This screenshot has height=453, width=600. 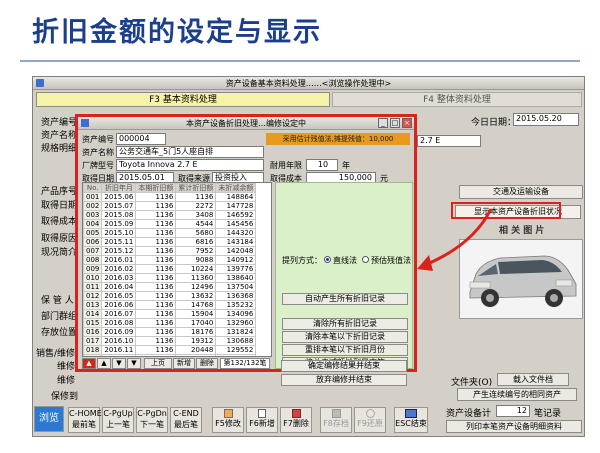 I want to click on asset-total-field: 12, so click(x=513, y=411).